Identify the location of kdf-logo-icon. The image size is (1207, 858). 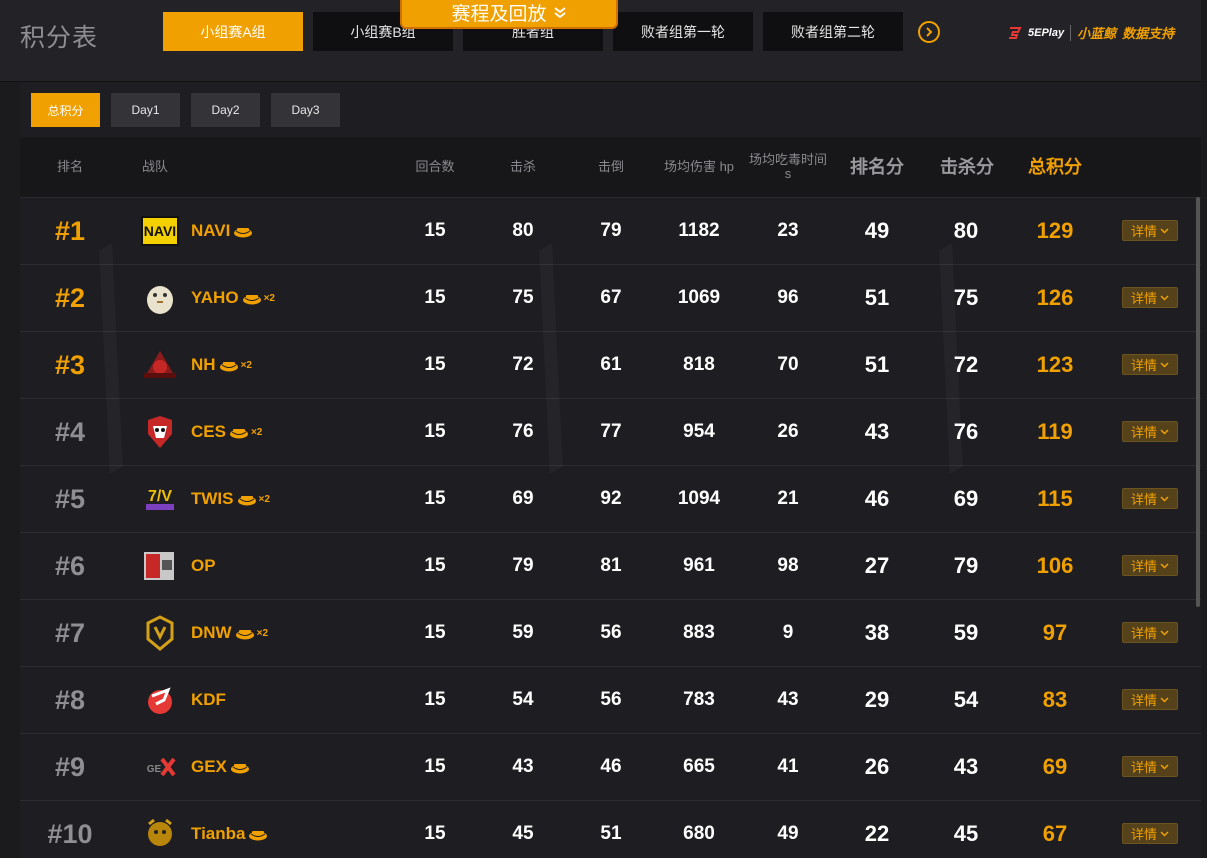
(160, 700).